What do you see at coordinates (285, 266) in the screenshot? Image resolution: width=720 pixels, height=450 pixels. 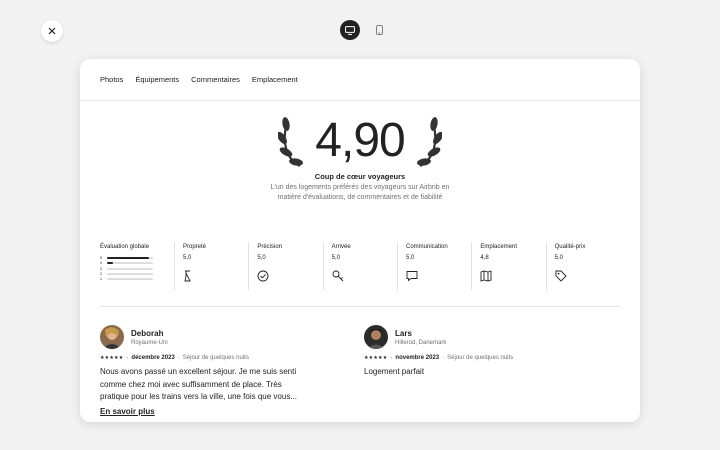 I see `category-precision: Précision 5,0` at bounding box center [285, 266].